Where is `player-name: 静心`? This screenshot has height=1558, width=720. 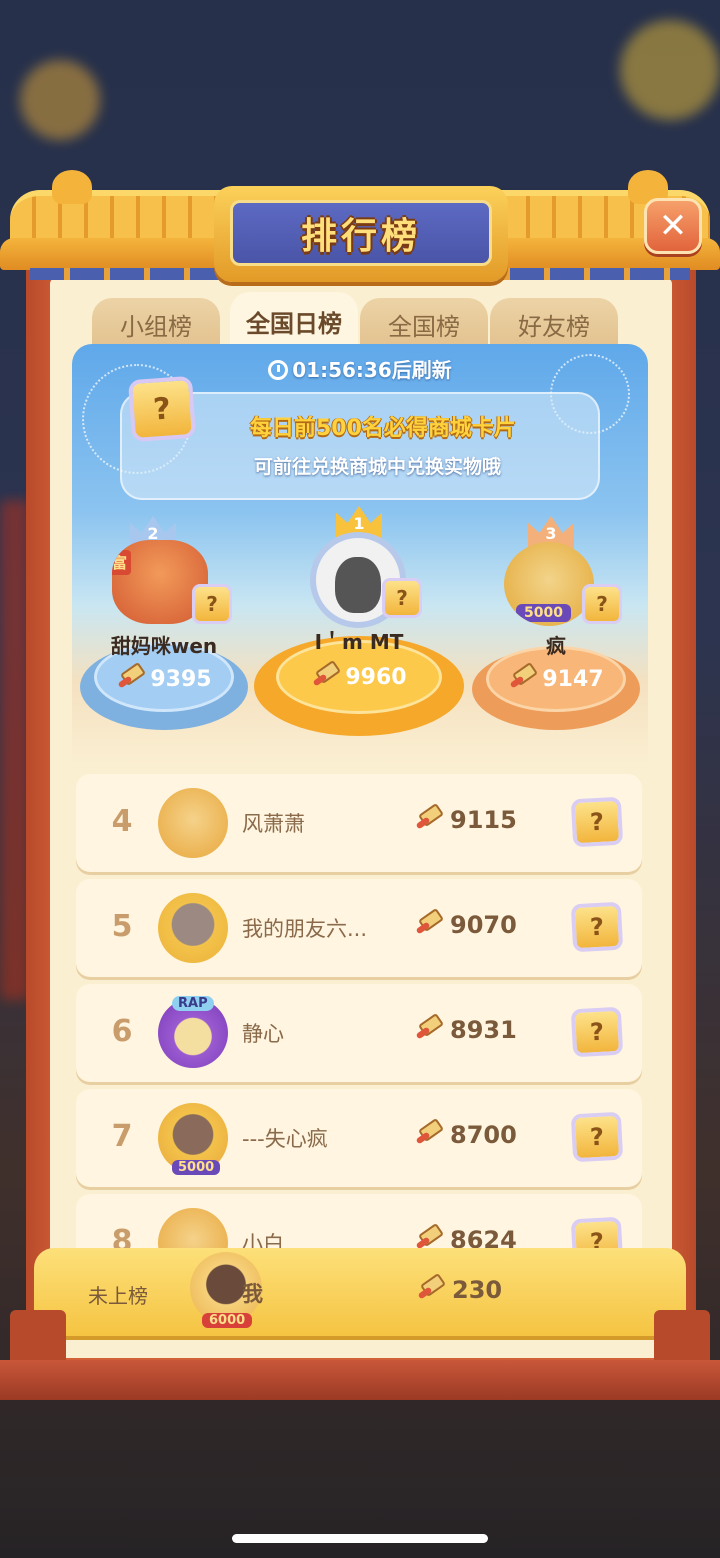
player-name: 静心 is located at coordinates (263, 1034).